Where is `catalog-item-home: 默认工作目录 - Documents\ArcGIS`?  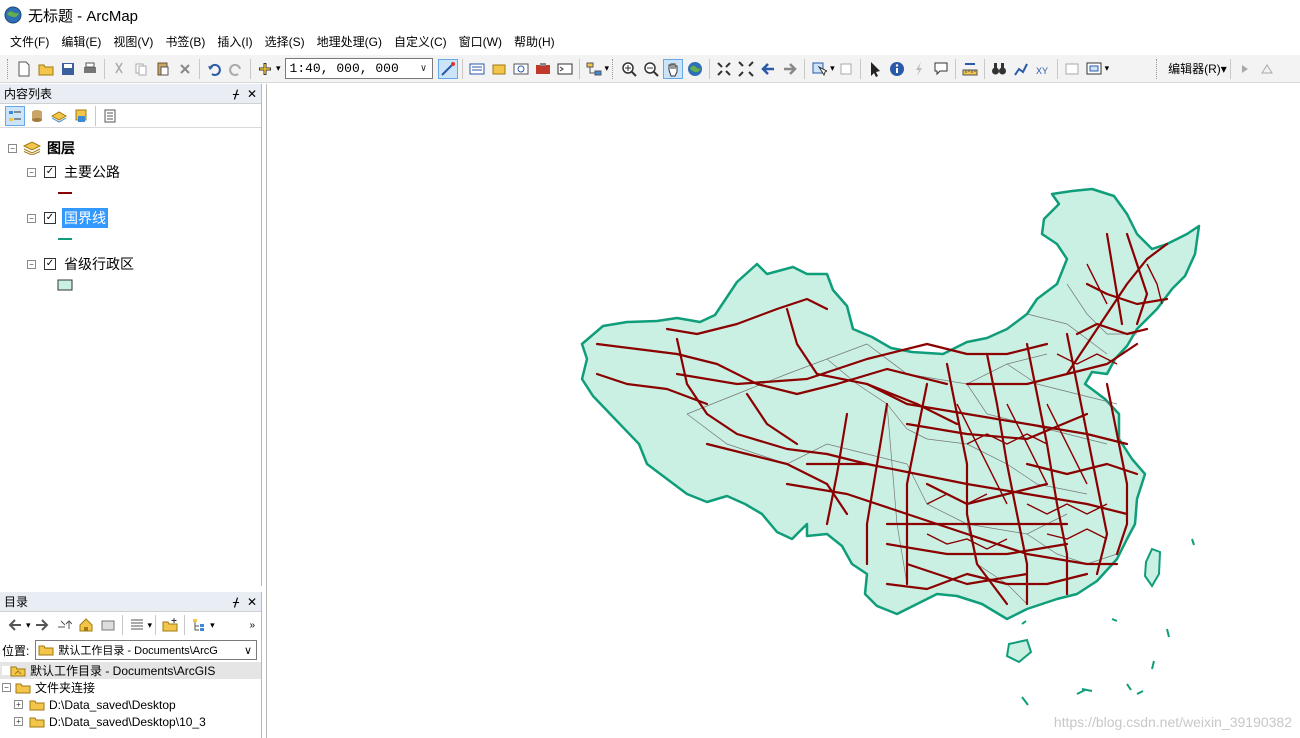
catalog-item-home: 默认工作目录 - Documents\ArcGIS is located at coordinates (130, 670).